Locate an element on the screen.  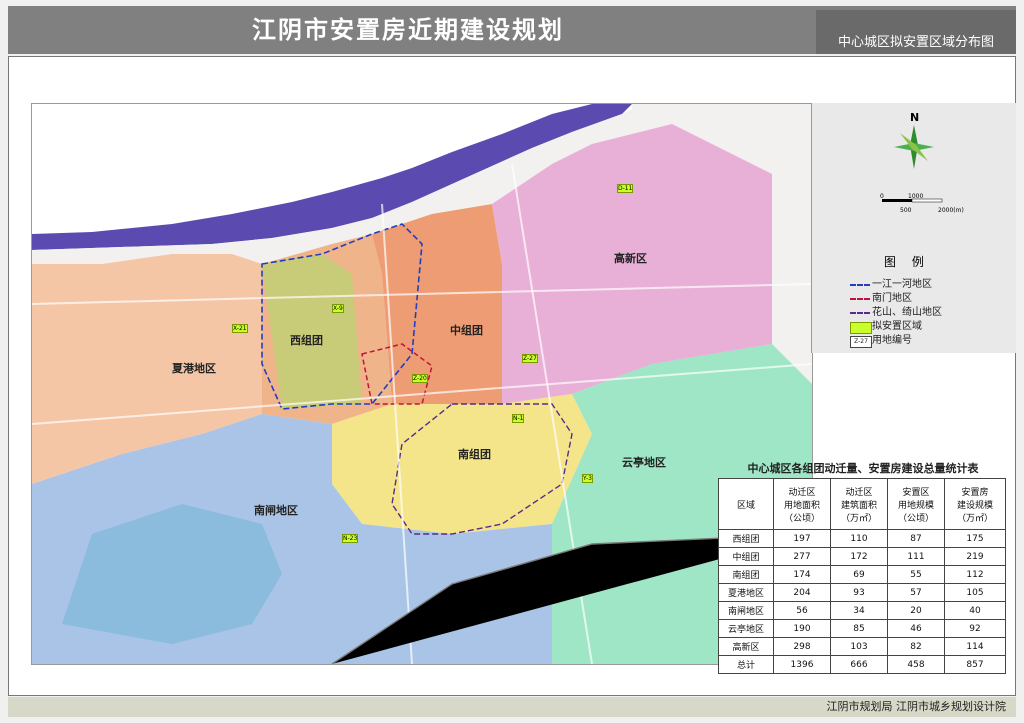
table-row: 高新区 298 103 82 114 is located at coordinates (862, 646).